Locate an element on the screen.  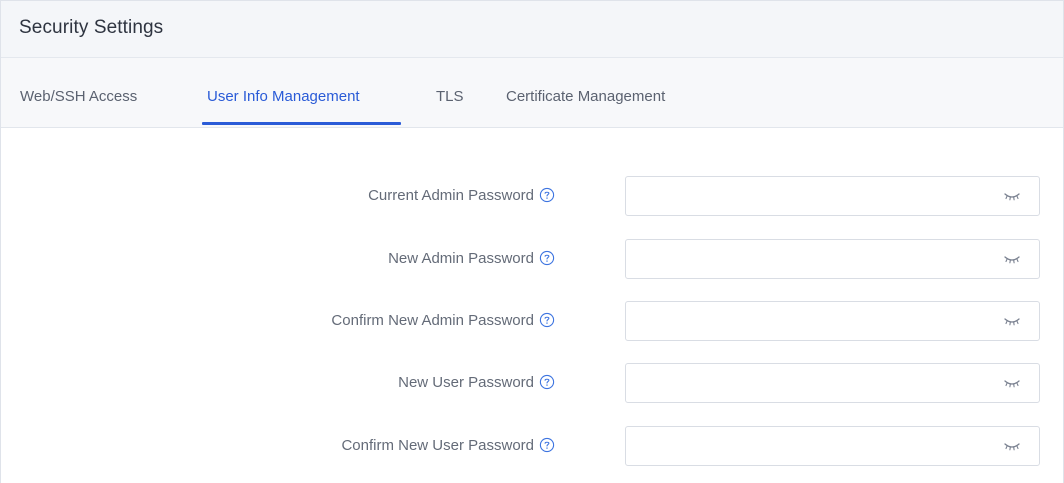
confirm-new-admin-password-input is located at coordinates (832, 321).